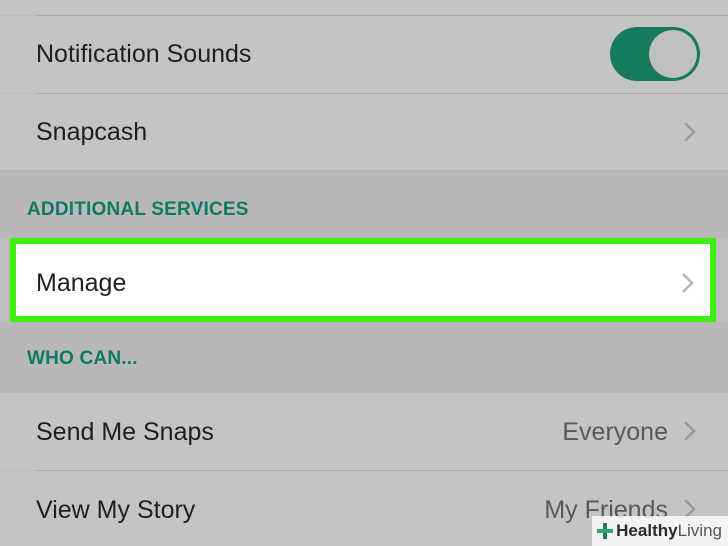 This screenshot has width=728, height=546. Describe the element at coordinates (647, 530) in the screenshot. I see `watermark-brand-bold: Healthy` at that location.